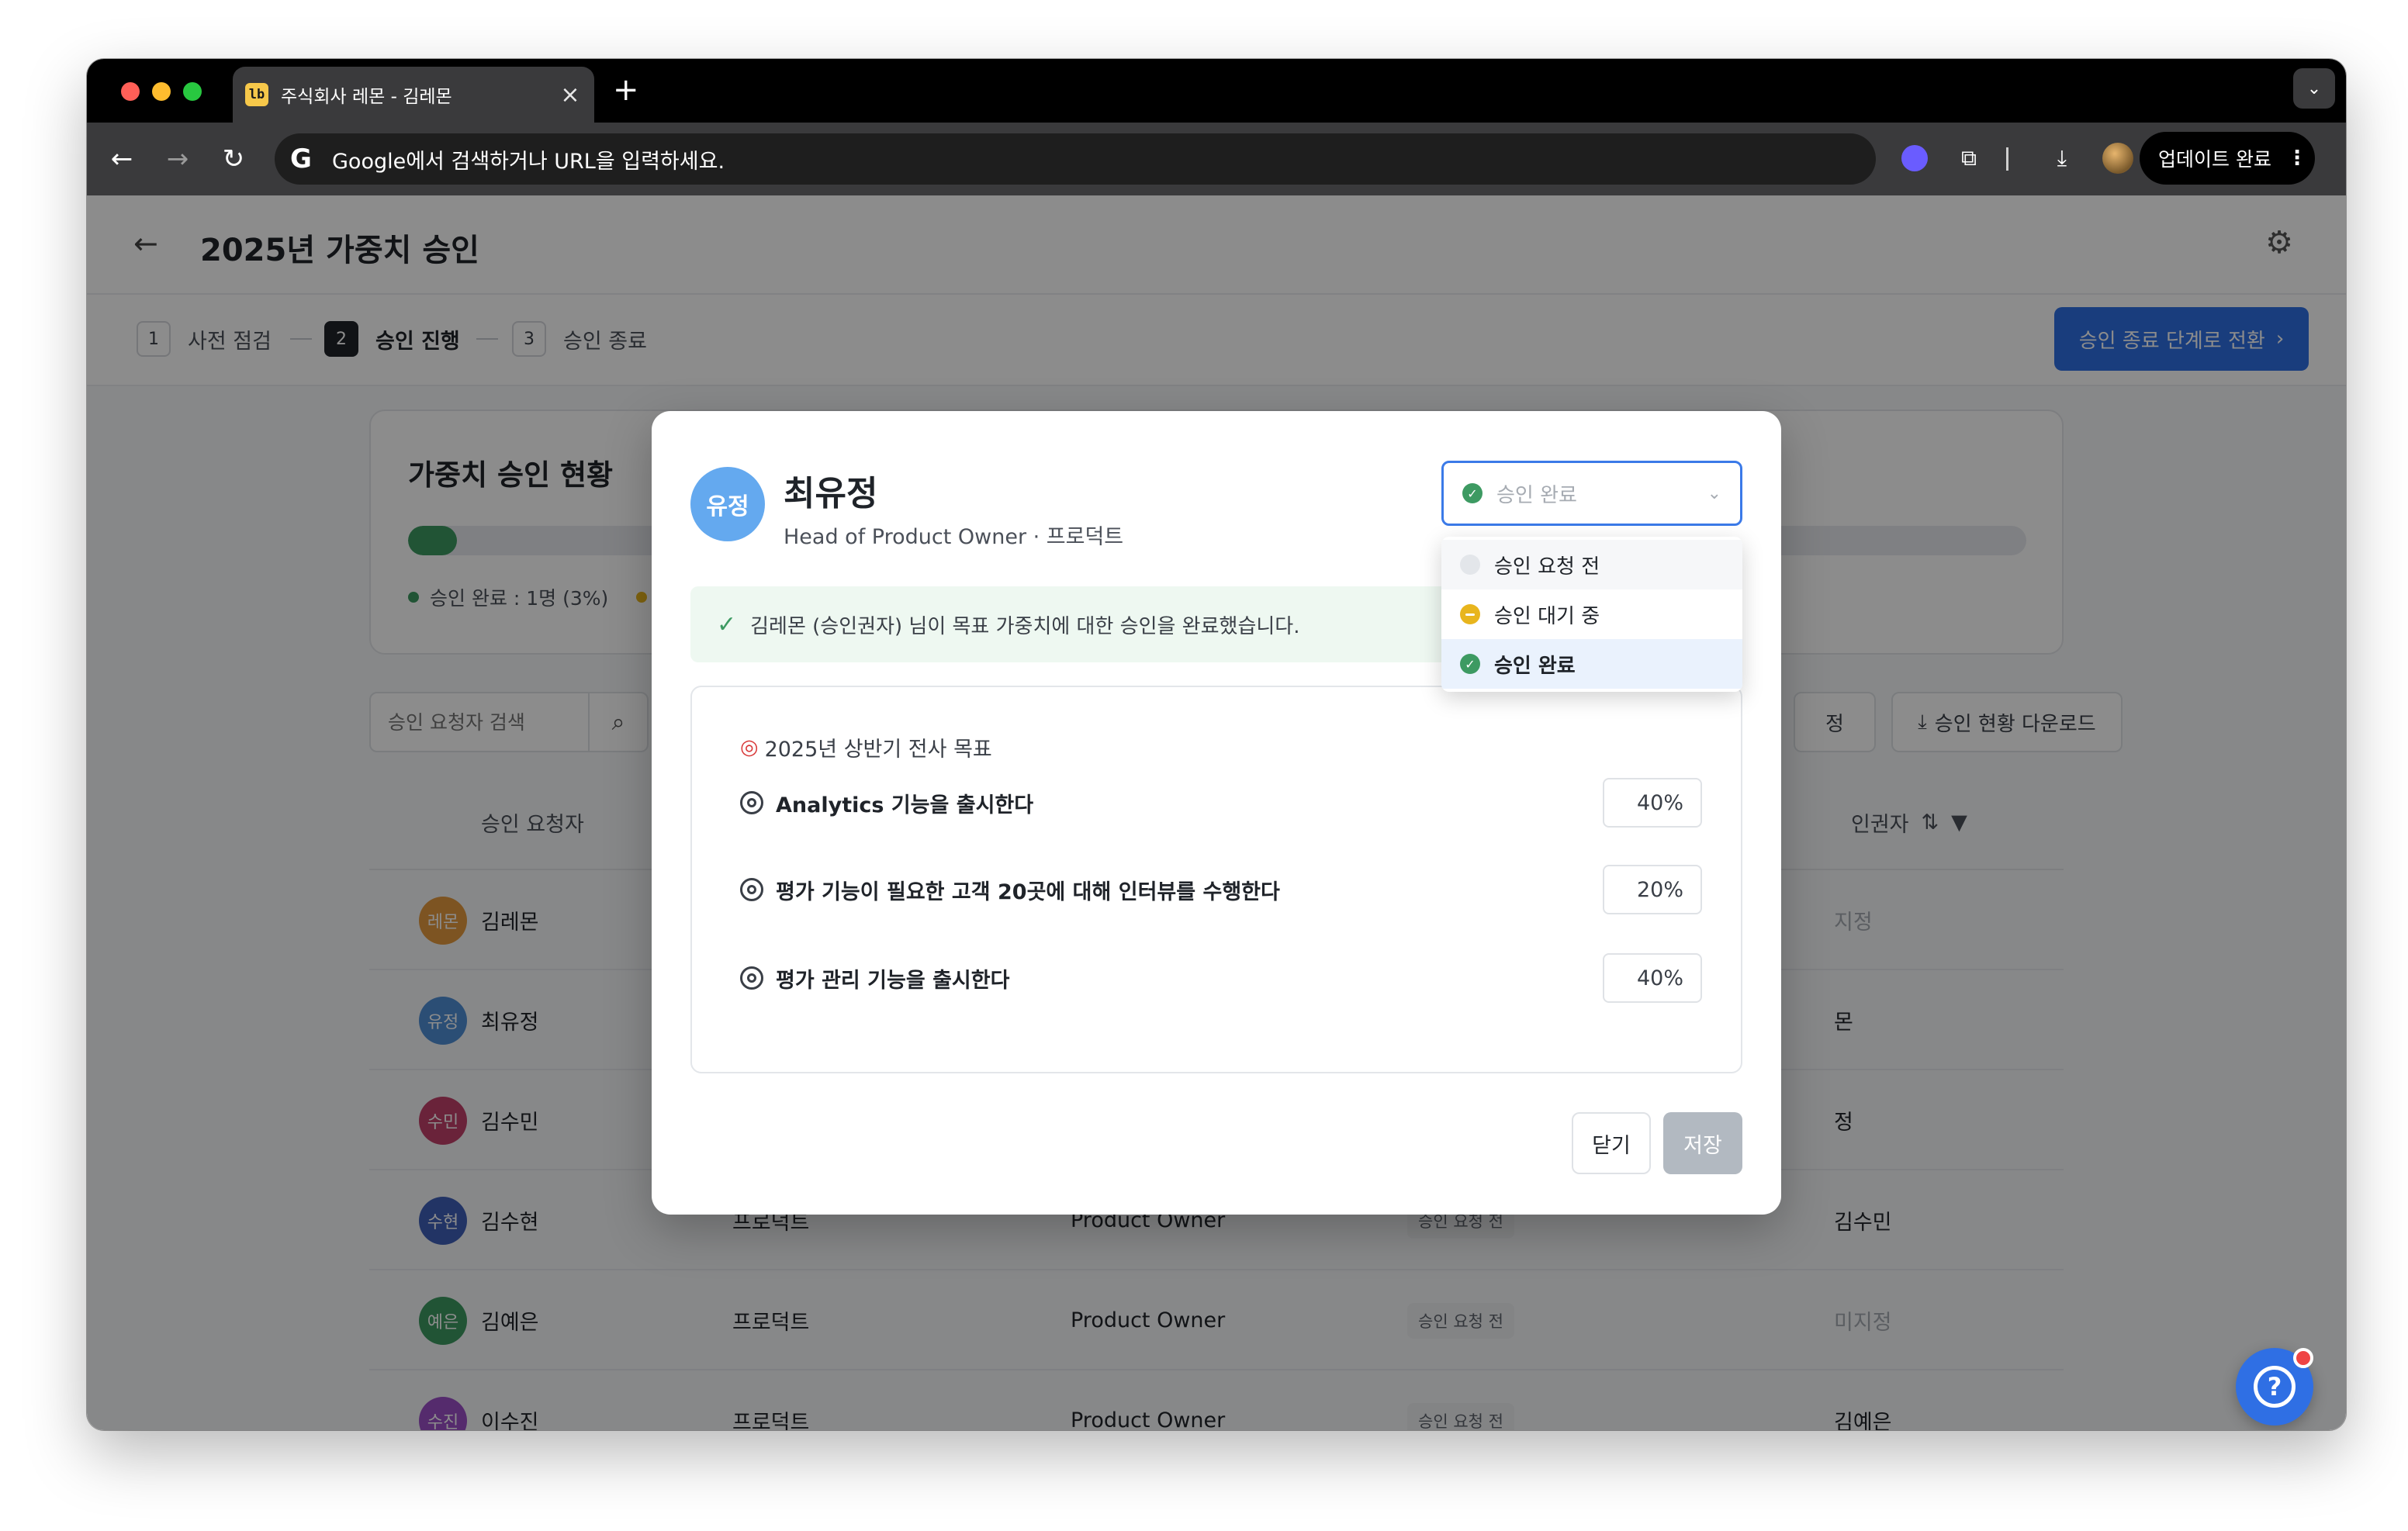 This screenshot has height=1531, width=2408. I want to click on status-option-before-request: 승인 요청 전, so click(1592, 564).